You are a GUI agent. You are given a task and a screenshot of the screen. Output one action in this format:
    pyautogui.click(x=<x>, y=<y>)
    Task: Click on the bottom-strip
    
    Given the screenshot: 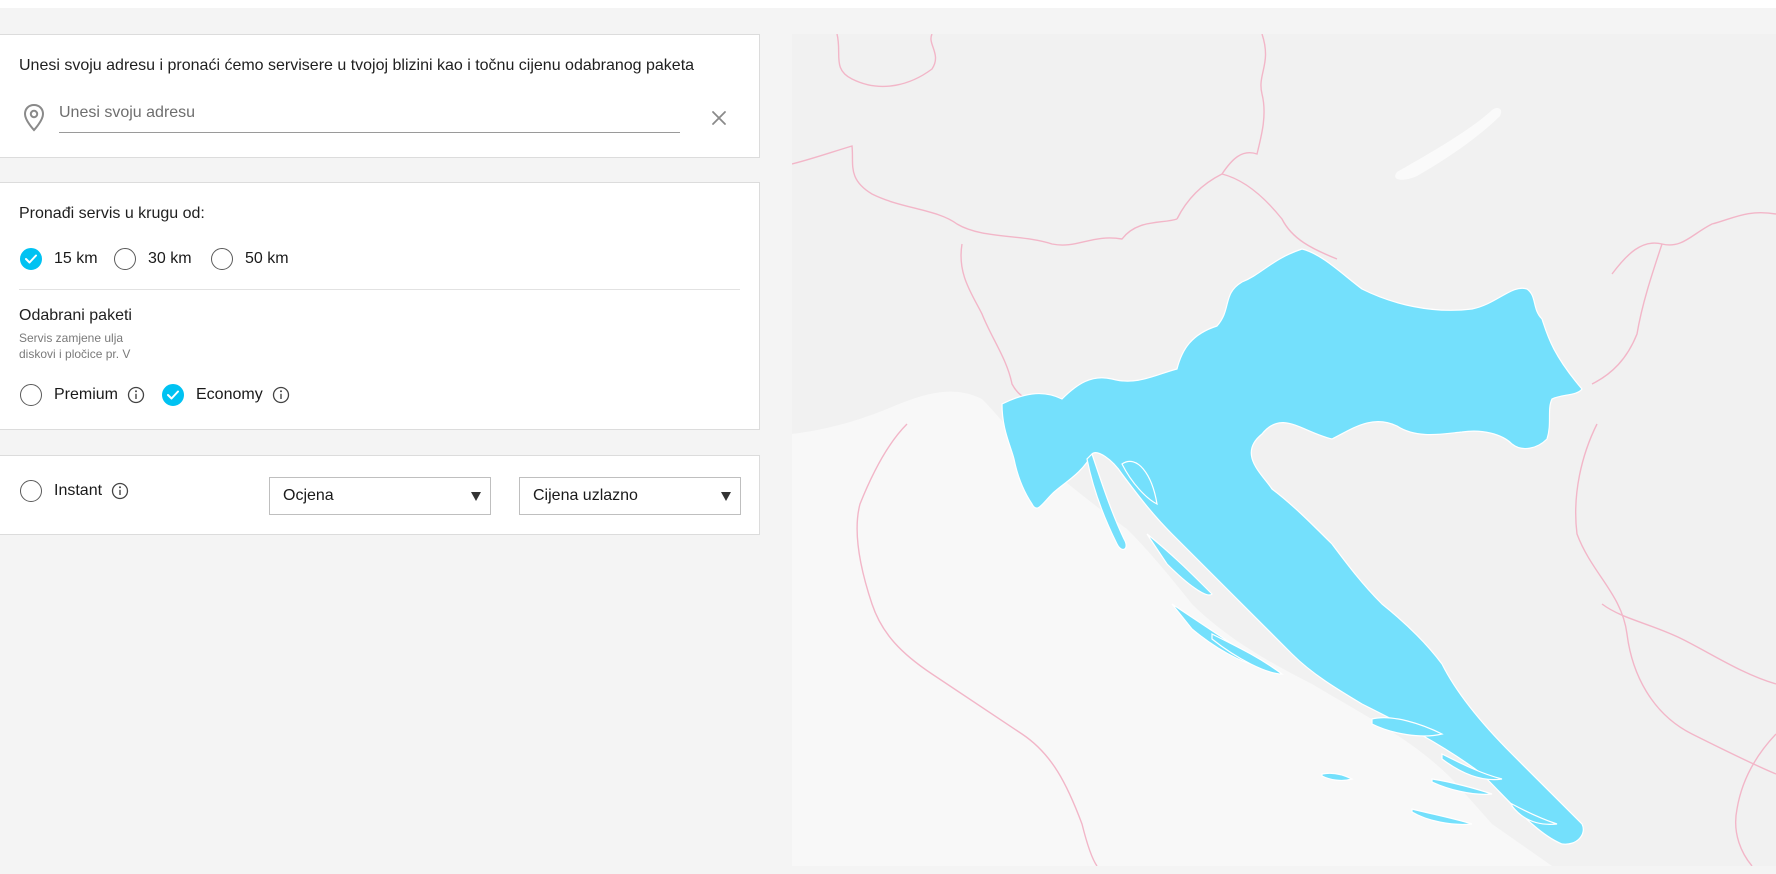 What is the action you would take?
    pyautogui.click(x=888, y=870)
    